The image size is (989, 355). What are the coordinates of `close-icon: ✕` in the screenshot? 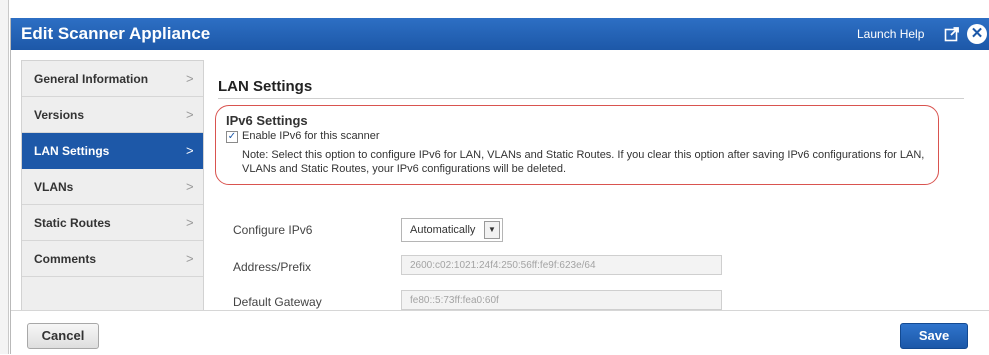 It's located at (977, 34).